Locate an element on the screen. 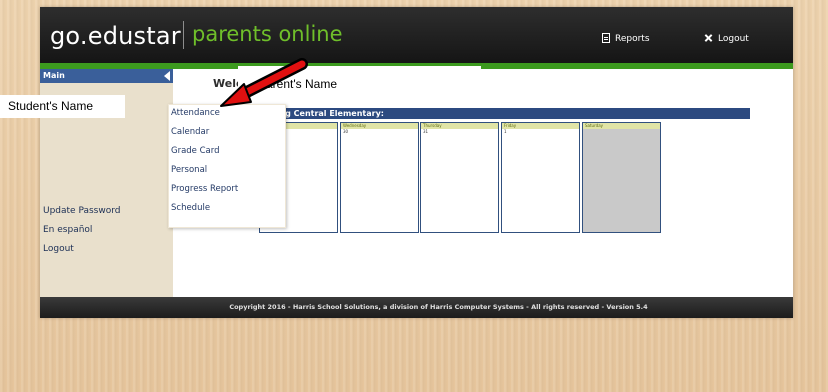 This screenshot has height=392, width=828. arrow-icon is located at coordinates (264, 82).